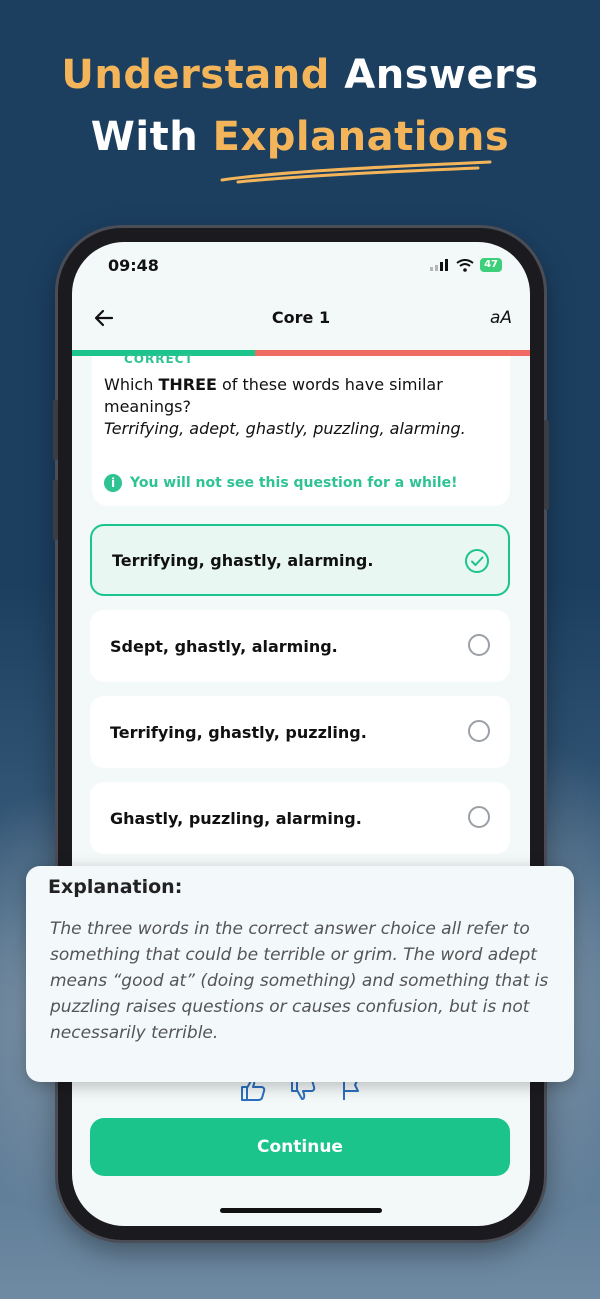  What do you see at coordinates (356, 172) in the screenshot?
I see `underline-squiggle-icon` at bounding box center [356, 172].